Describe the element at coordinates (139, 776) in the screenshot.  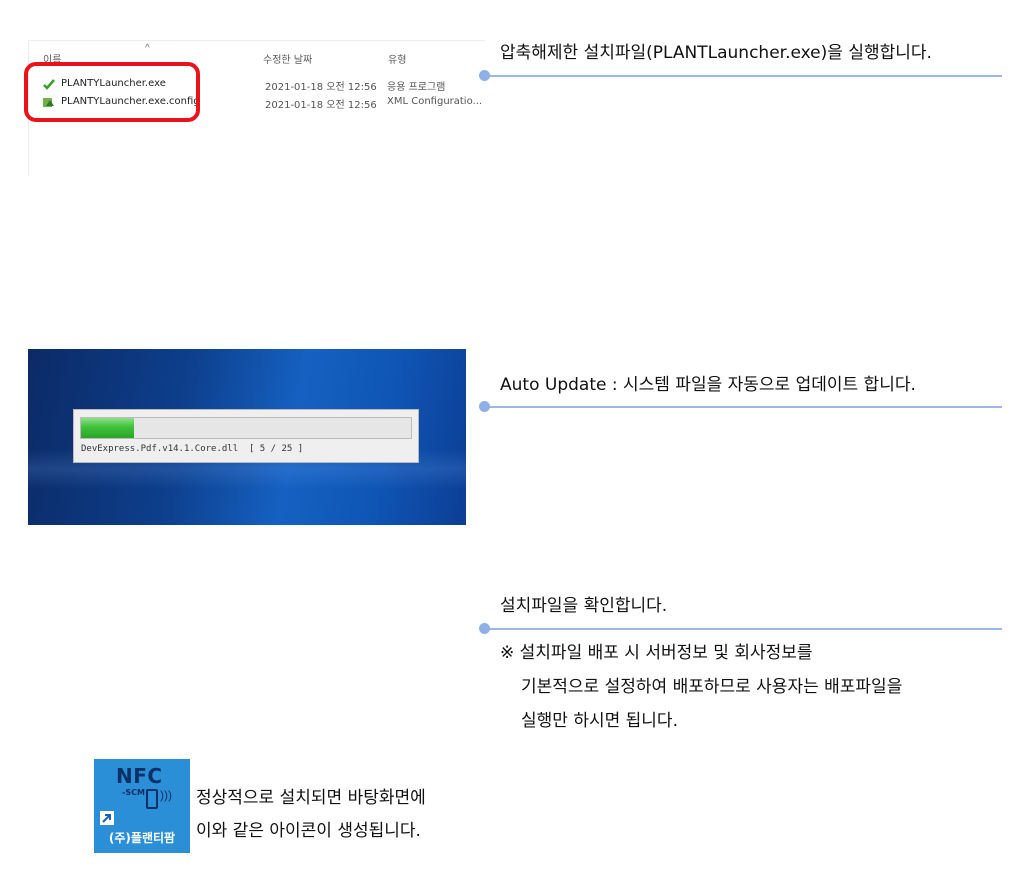
I see `icon-title: NFC` at that location.